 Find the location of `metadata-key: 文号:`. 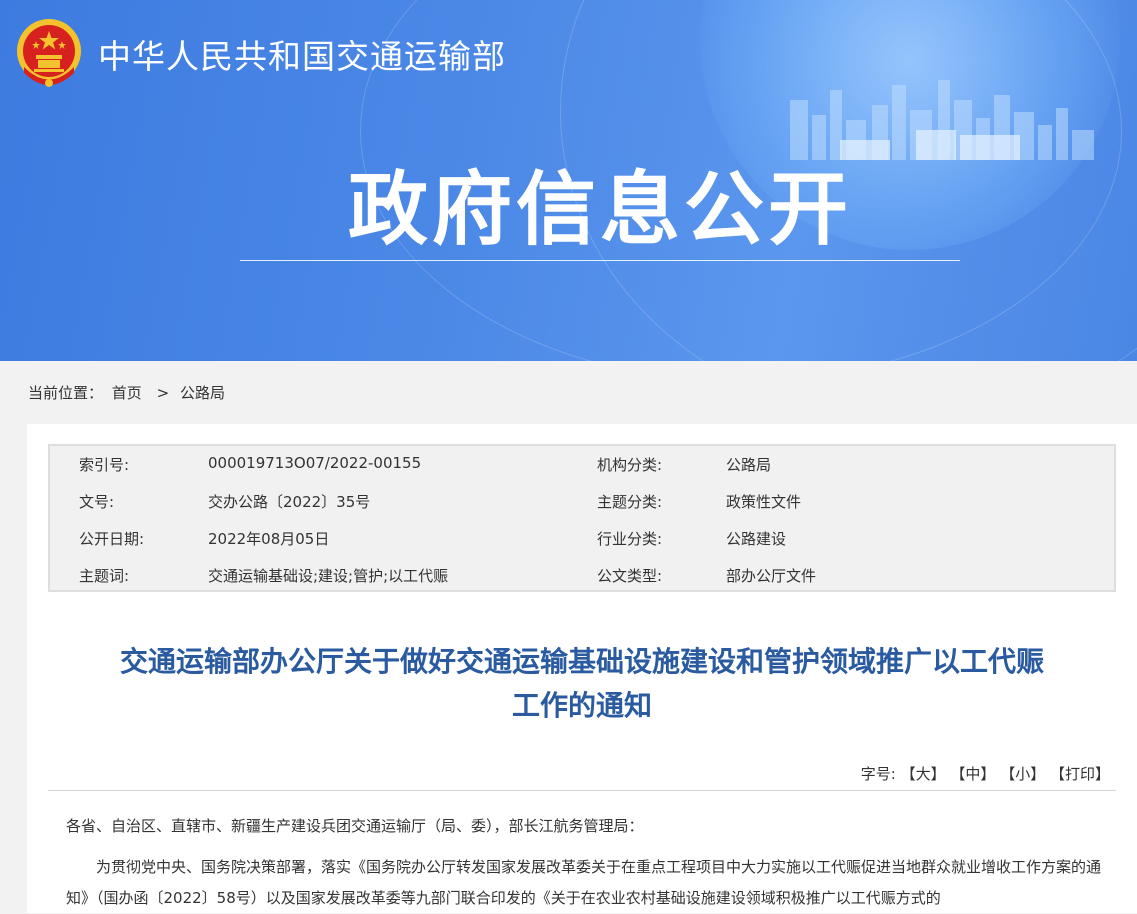

metadata-key: 文号: is located at coordinates (97, 502).